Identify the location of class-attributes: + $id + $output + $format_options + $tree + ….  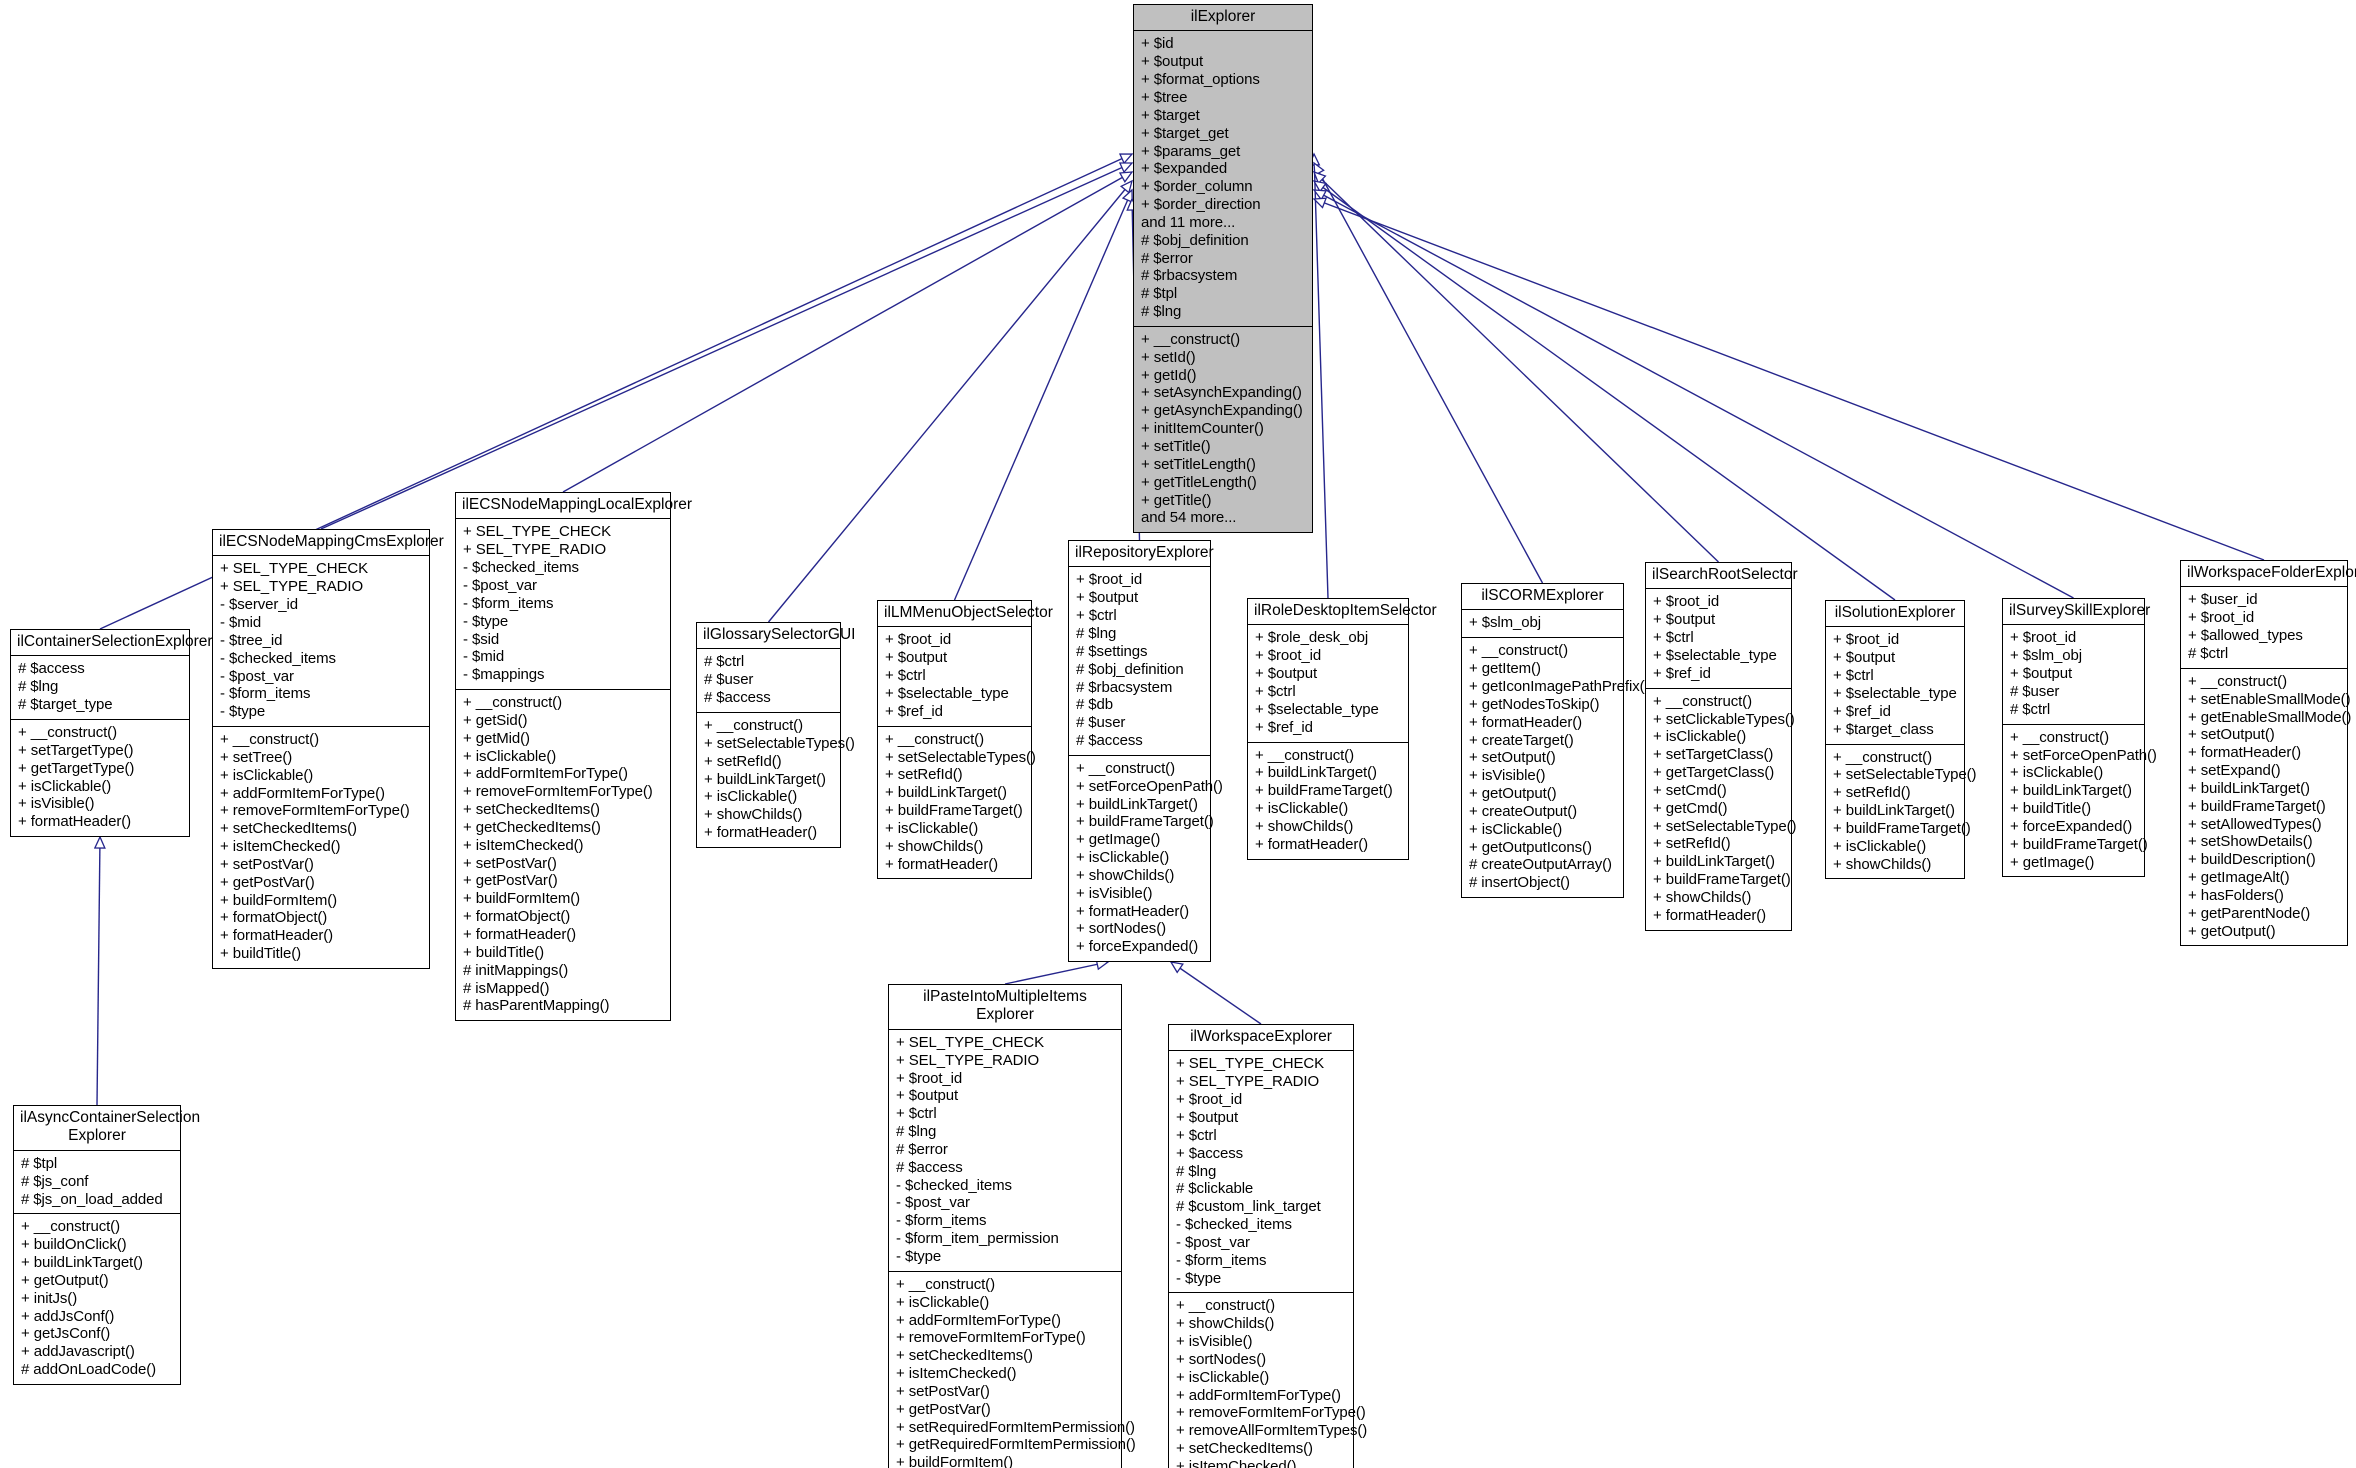
(1223, 179).